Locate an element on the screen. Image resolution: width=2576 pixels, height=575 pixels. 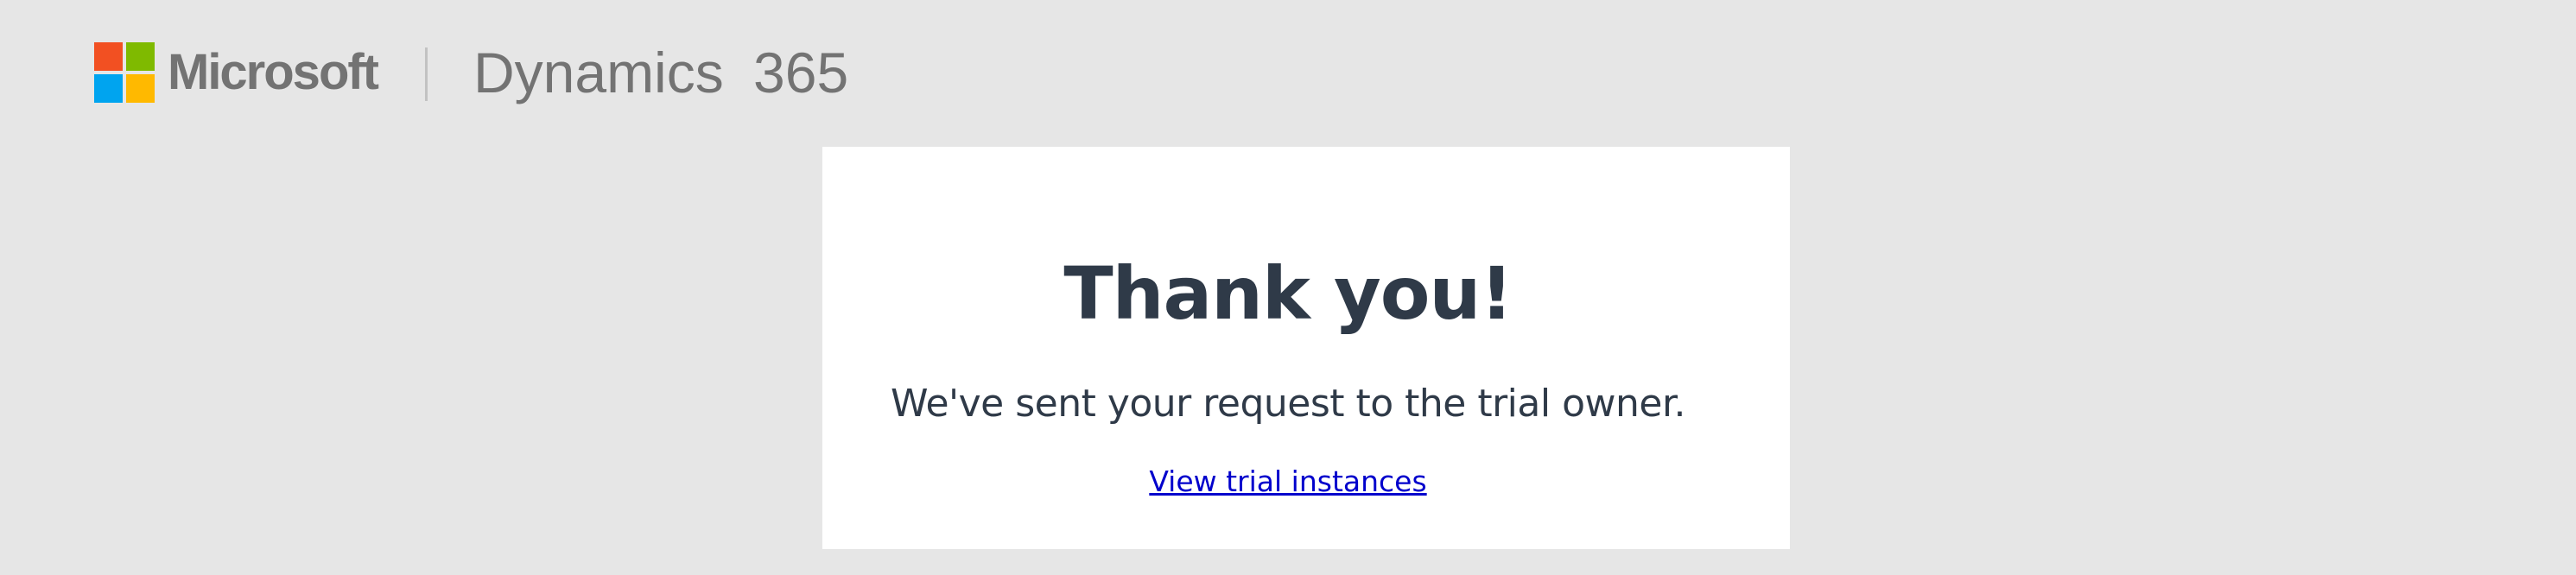
link-container: View trial instances is located at coordinates (1288, 485).